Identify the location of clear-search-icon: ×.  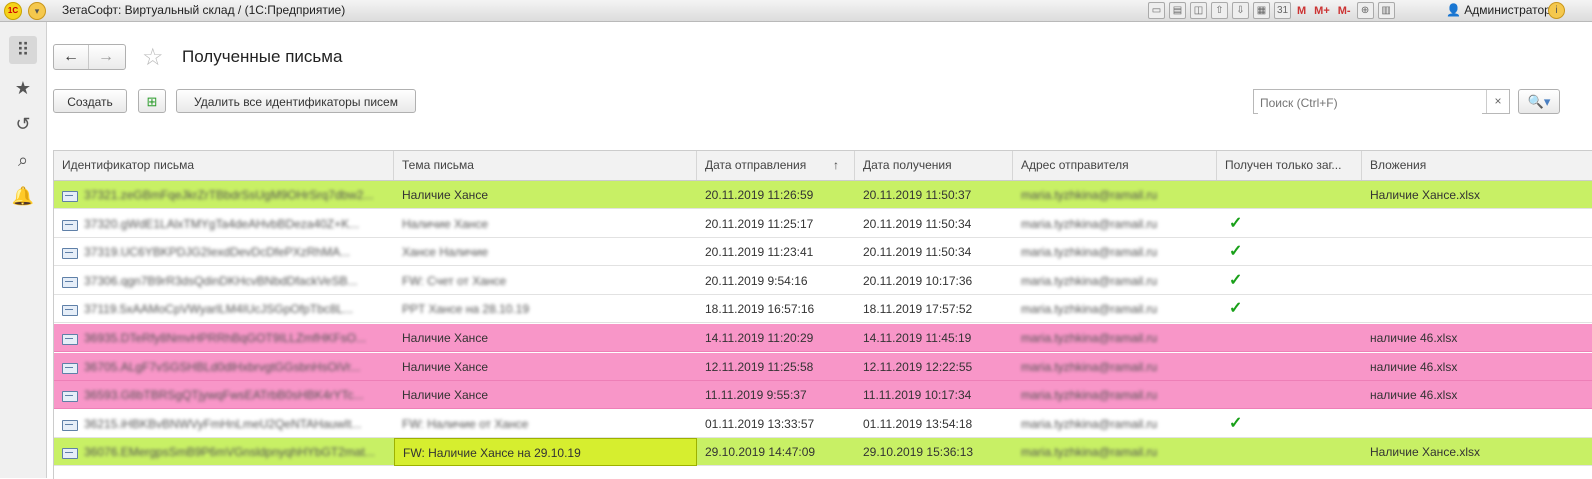
(1497, 101).